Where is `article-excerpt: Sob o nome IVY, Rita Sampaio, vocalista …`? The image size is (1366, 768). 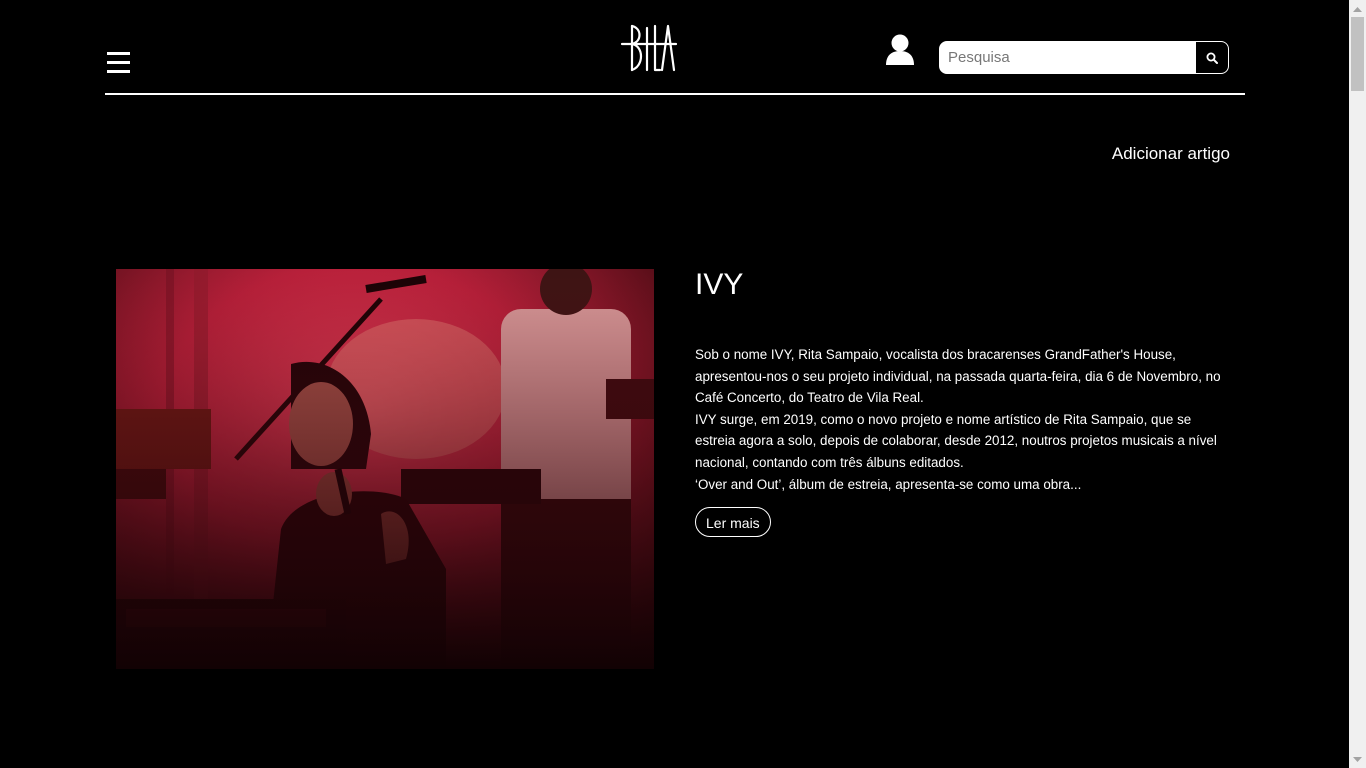
article-excerpt: Sob o nome IVY, Rita Sampaio, vocalista … is located at coordinates (958, 419).